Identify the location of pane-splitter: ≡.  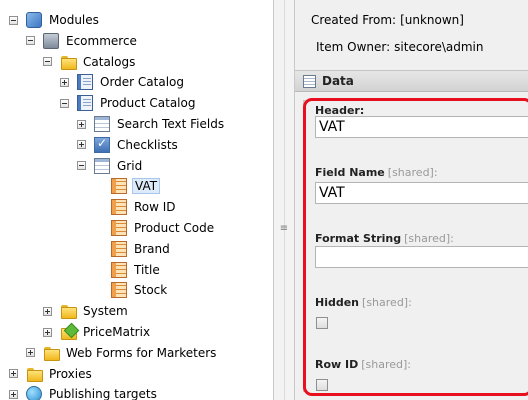
(284, 200).